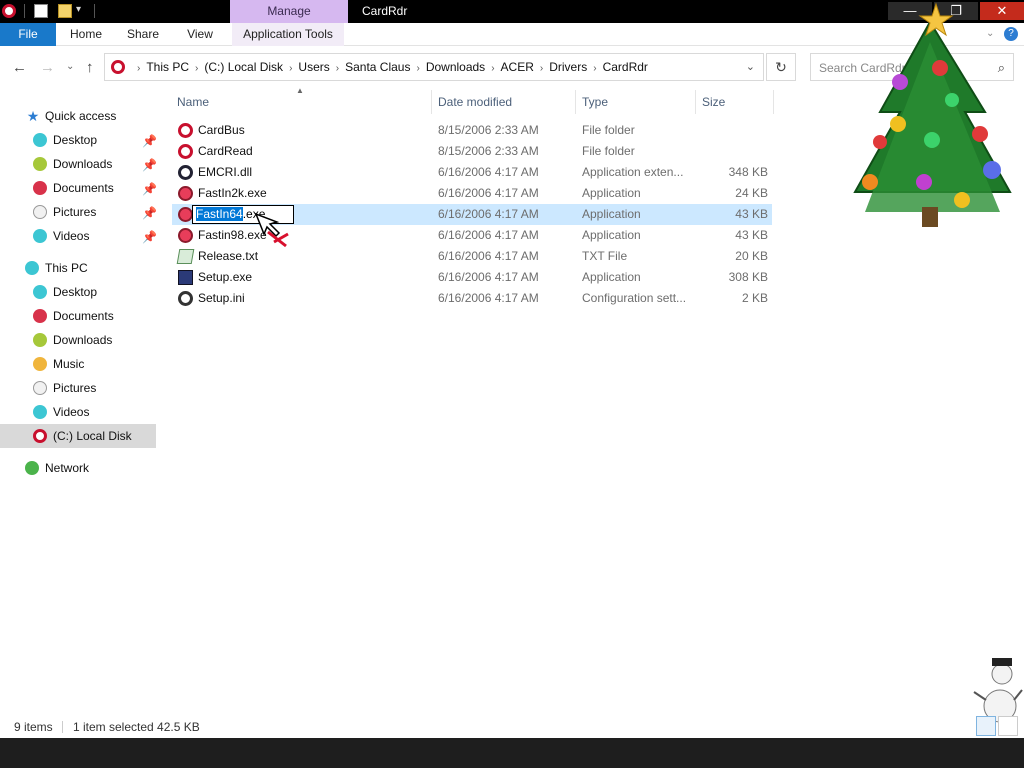 The height and width of the screenshot is (768, 1024). I want to click on tab-home: Home, so click(86, 34).